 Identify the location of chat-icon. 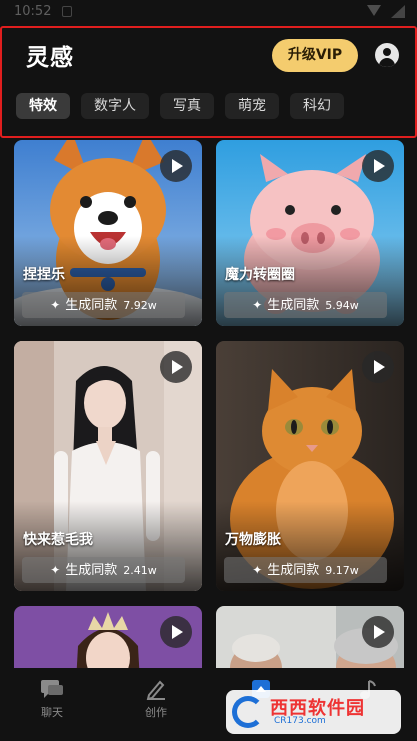
(52, 689).